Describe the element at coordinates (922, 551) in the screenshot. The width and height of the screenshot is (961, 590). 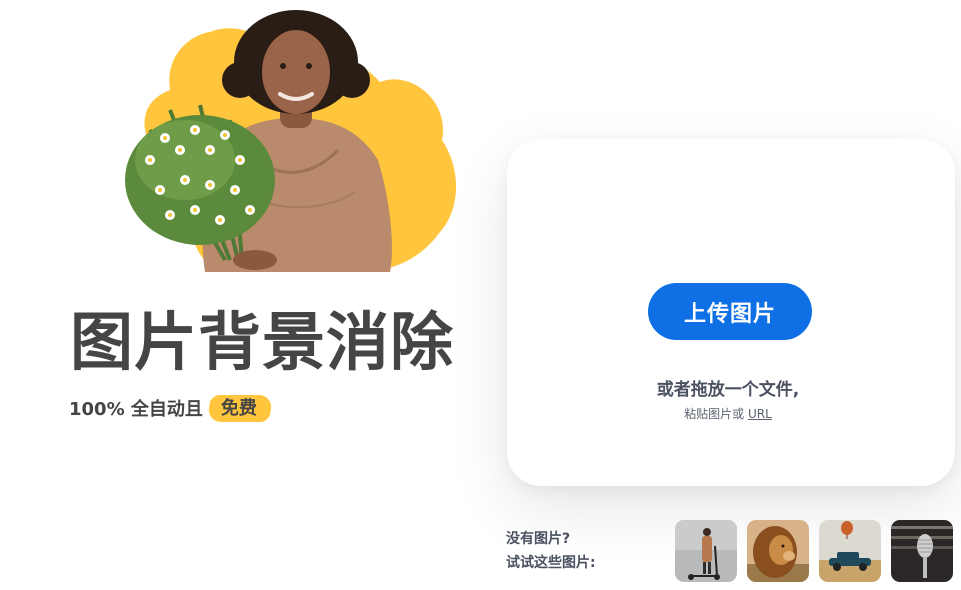
I see `sample-image-microphone` at that location.